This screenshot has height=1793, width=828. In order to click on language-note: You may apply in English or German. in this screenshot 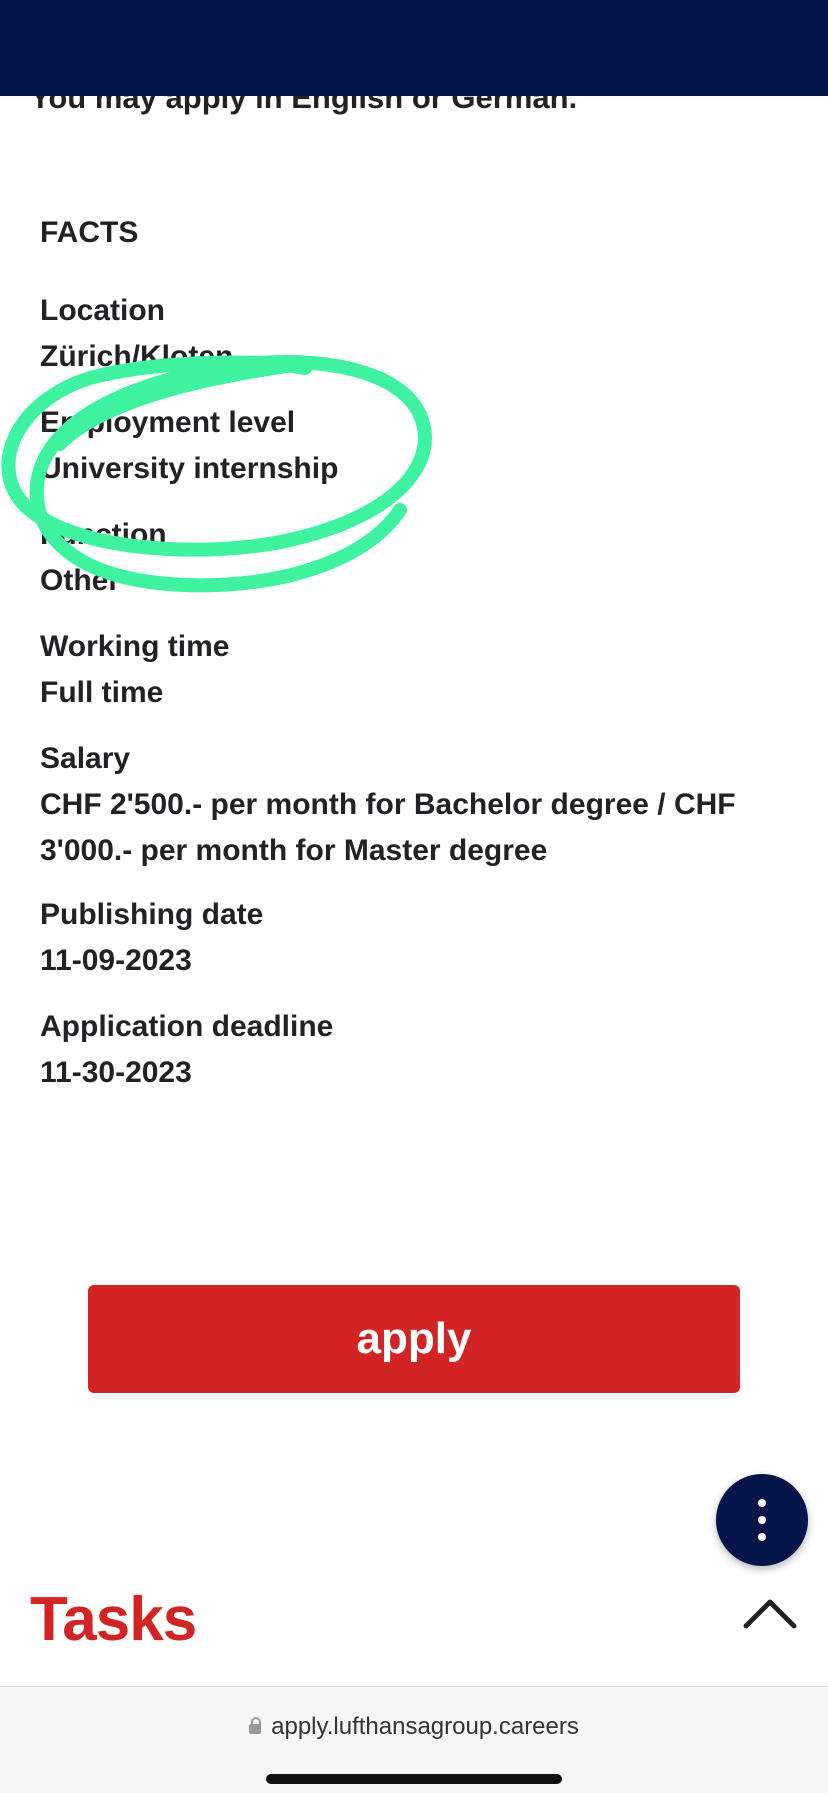, I will do `click(304, 97)`.